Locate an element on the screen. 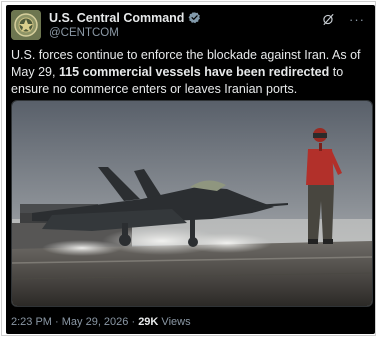 The height and width of the screenshot is (339, 379). display-name: U.S. Central Command is located at coordinates (116, 18).